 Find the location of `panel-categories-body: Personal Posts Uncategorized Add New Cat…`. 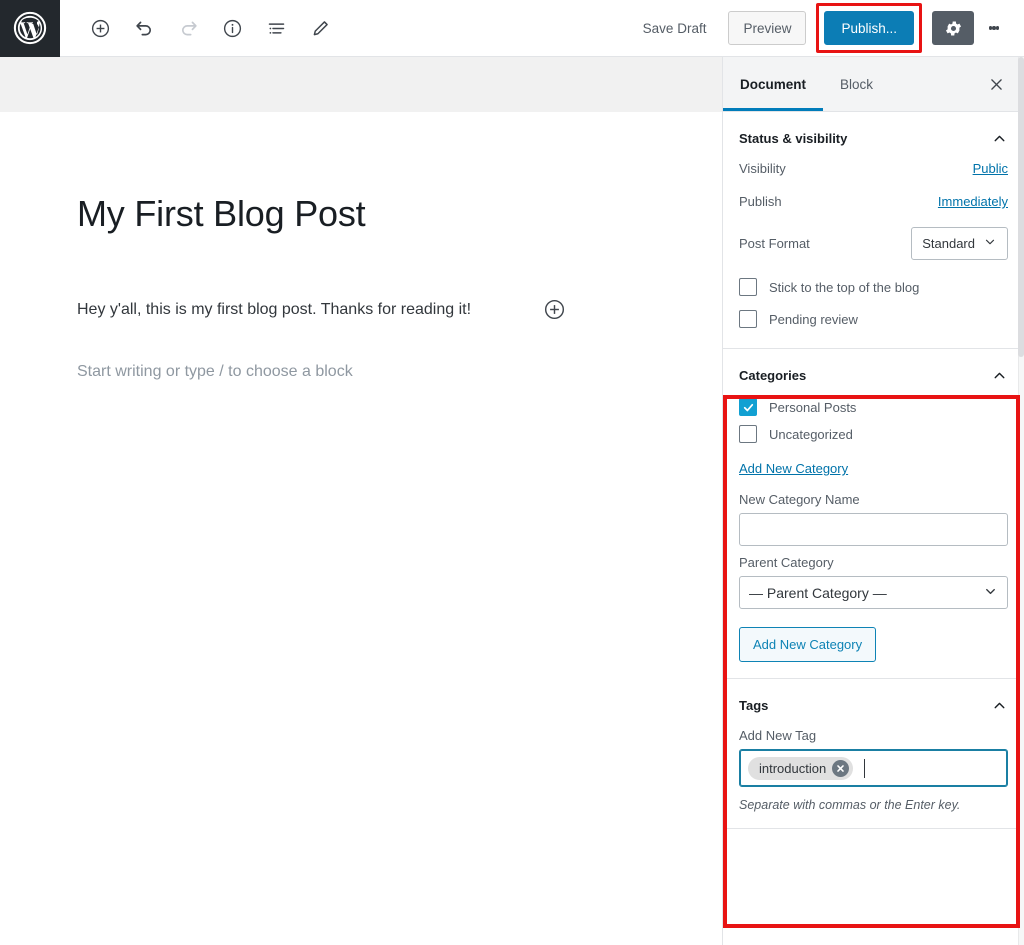

panel-categories-body: Personal Posts Uncategorized Add New Cat… is located at coordinates (873, 538).